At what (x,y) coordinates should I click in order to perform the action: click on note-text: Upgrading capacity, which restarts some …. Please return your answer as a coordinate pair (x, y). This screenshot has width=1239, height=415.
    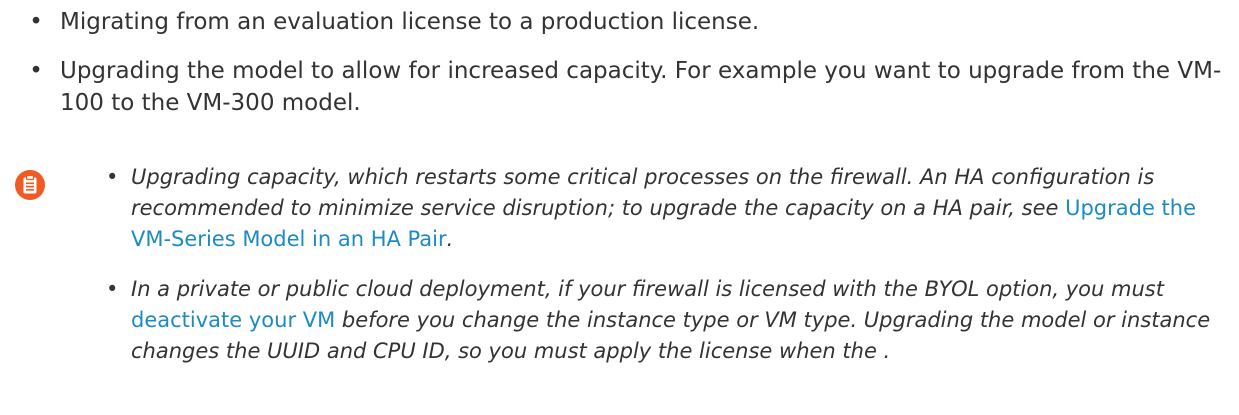
    Looking at the image, I should click on (643, 192).